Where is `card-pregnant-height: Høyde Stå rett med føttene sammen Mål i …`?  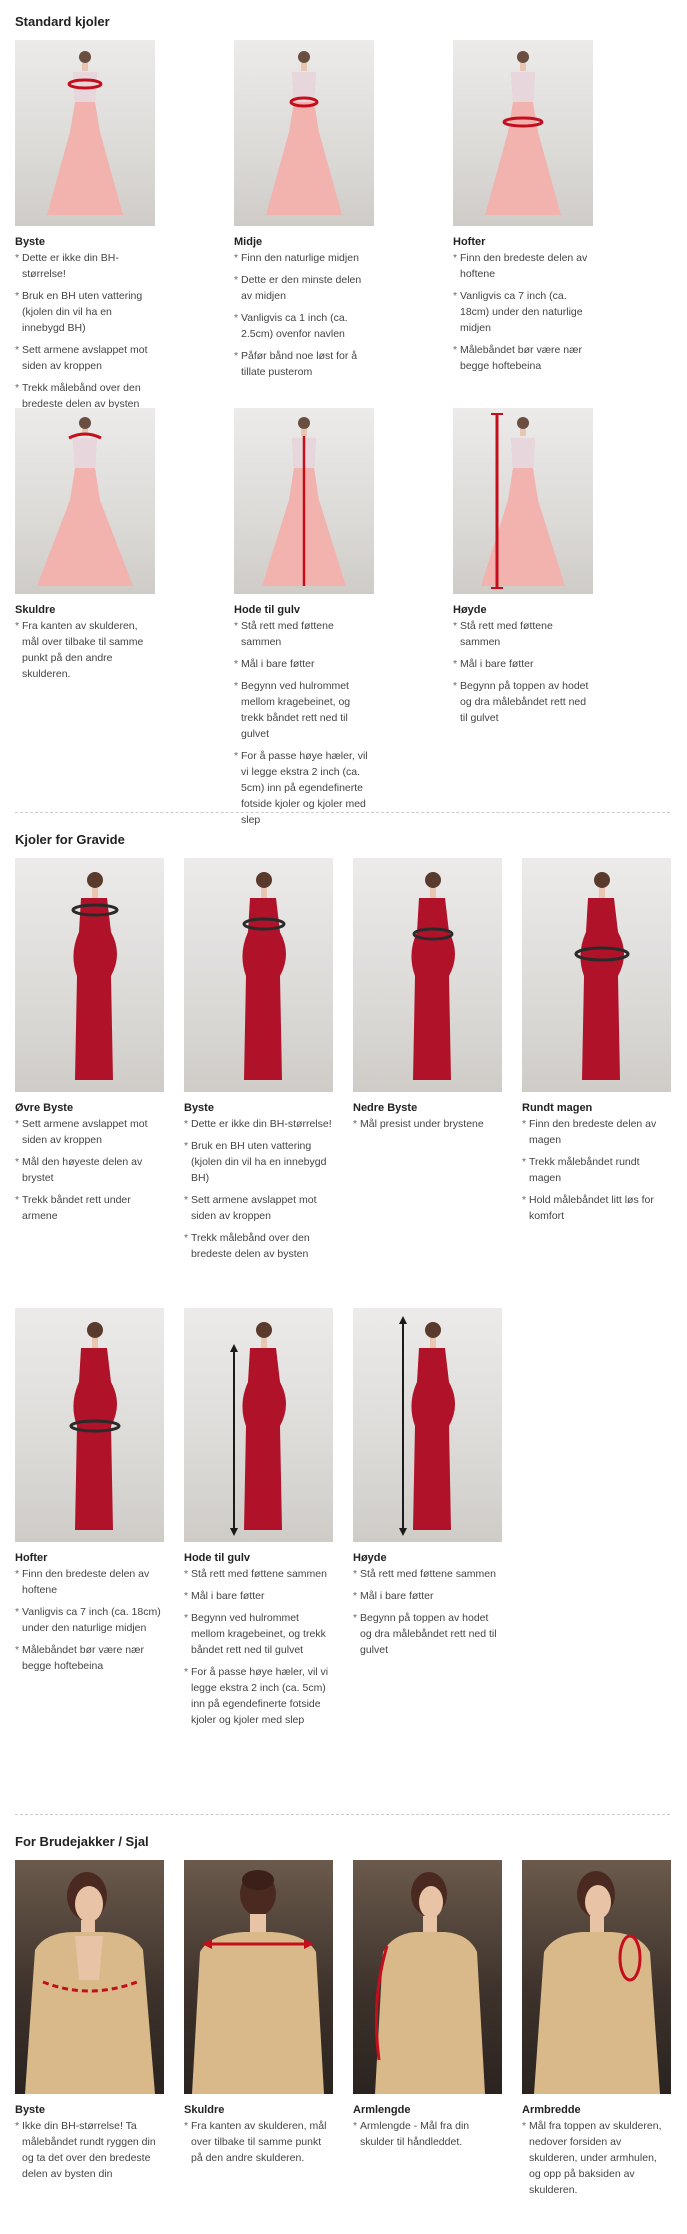
card-pregnant-height: Høyde Stå rett med føttene sammen Mål i … is located at coordinates (427, 1486).